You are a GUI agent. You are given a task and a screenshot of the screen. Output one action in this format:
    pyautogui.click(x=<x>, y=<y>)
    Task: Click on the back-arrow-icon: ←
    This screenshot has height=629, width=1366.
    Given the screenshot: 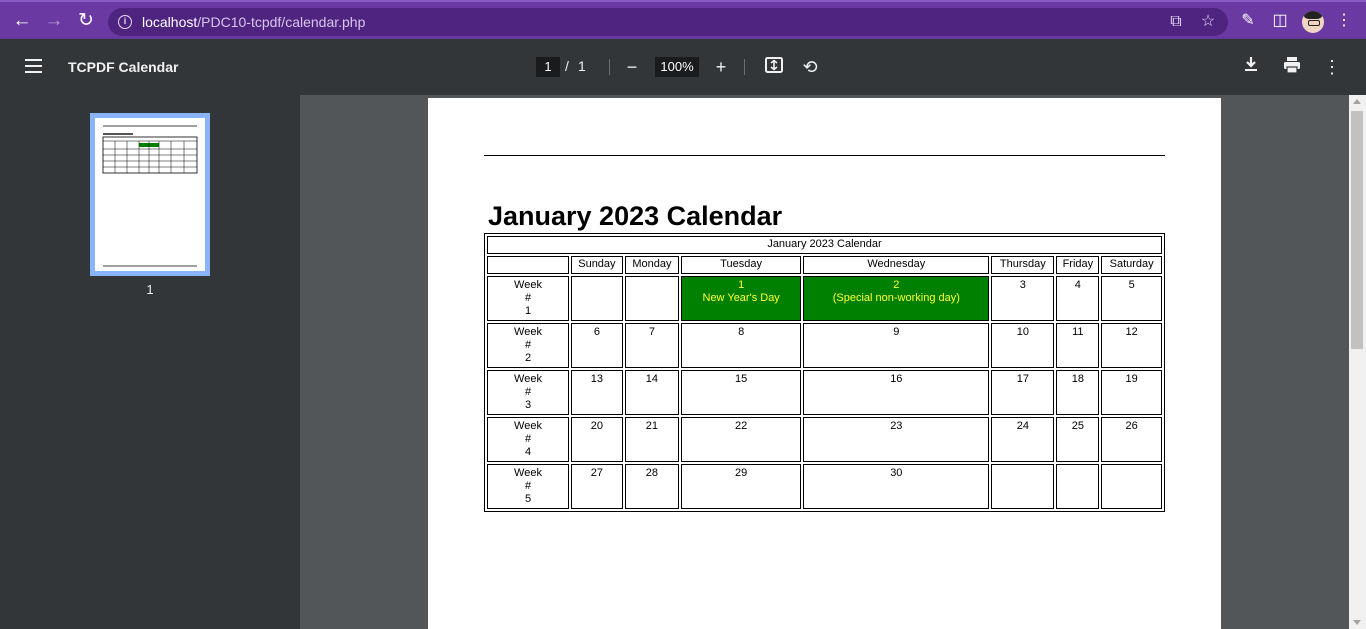 What is the action you would take?
    pyautogui.click(x=22, y=21)
    